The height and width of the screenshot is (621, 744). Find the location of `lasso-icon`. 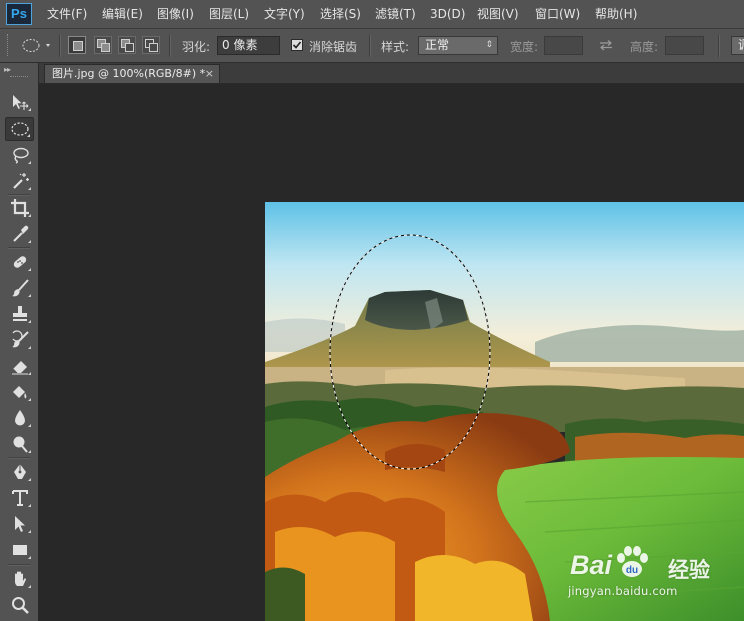

lasso-icon is located at coordinates (20, 155).